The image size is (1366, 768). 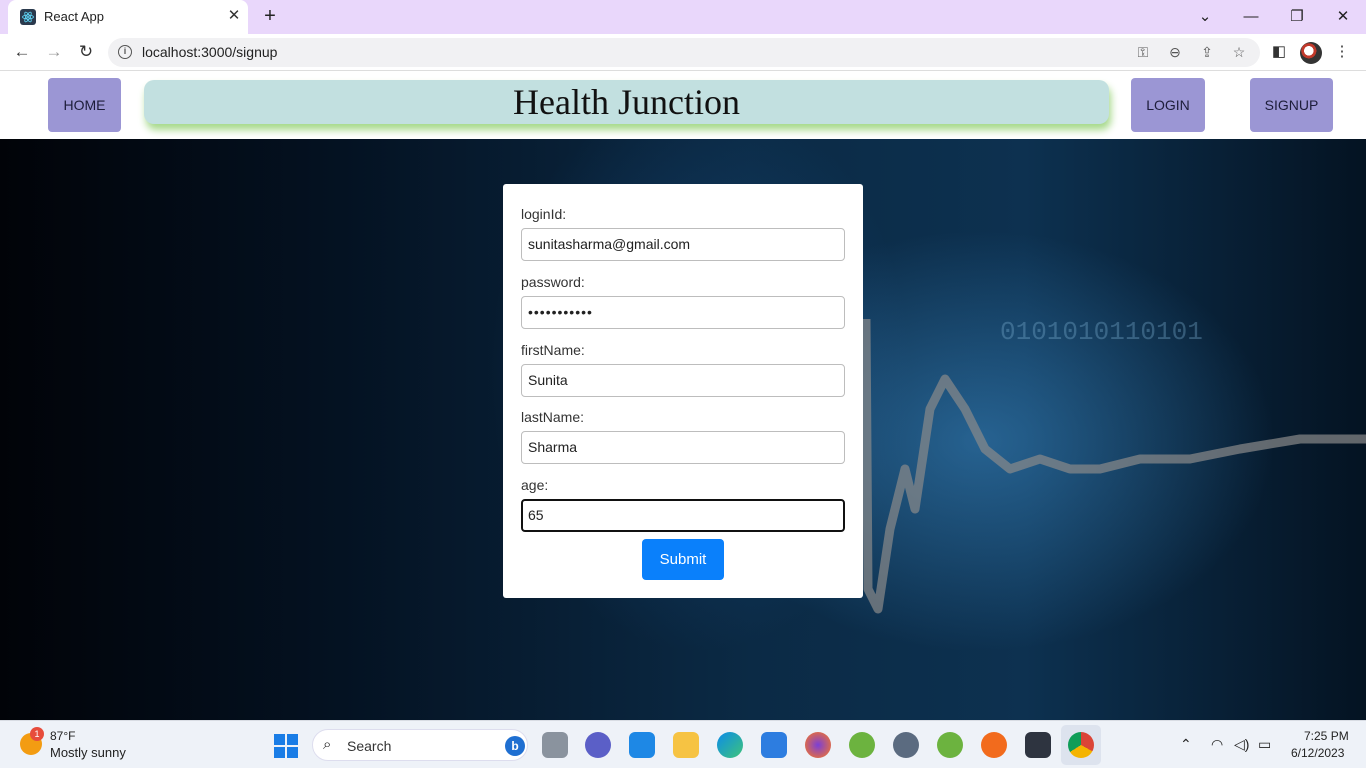 What do you see at coordinates (1239, 52) in the screenshot?
I see `bookmark-star-icon: ☆` at bounding box center [1239, 52].